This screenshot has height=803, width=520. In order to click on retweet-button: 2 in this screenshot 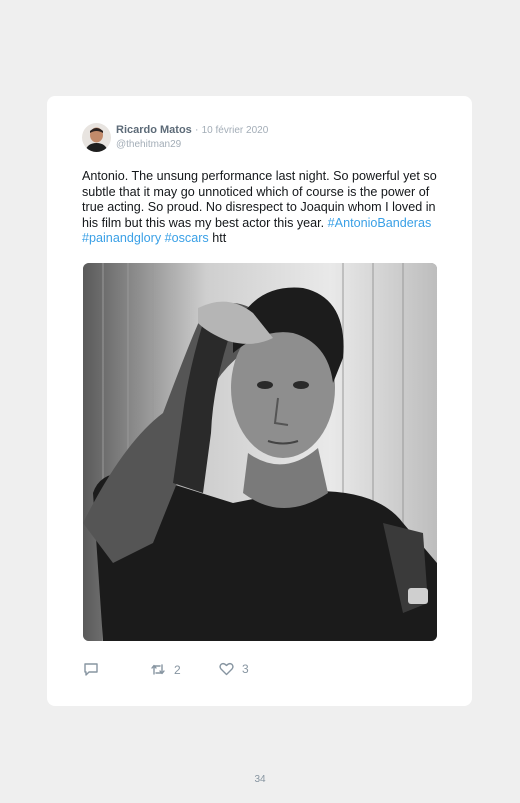, I will do `click(165, 669)`.